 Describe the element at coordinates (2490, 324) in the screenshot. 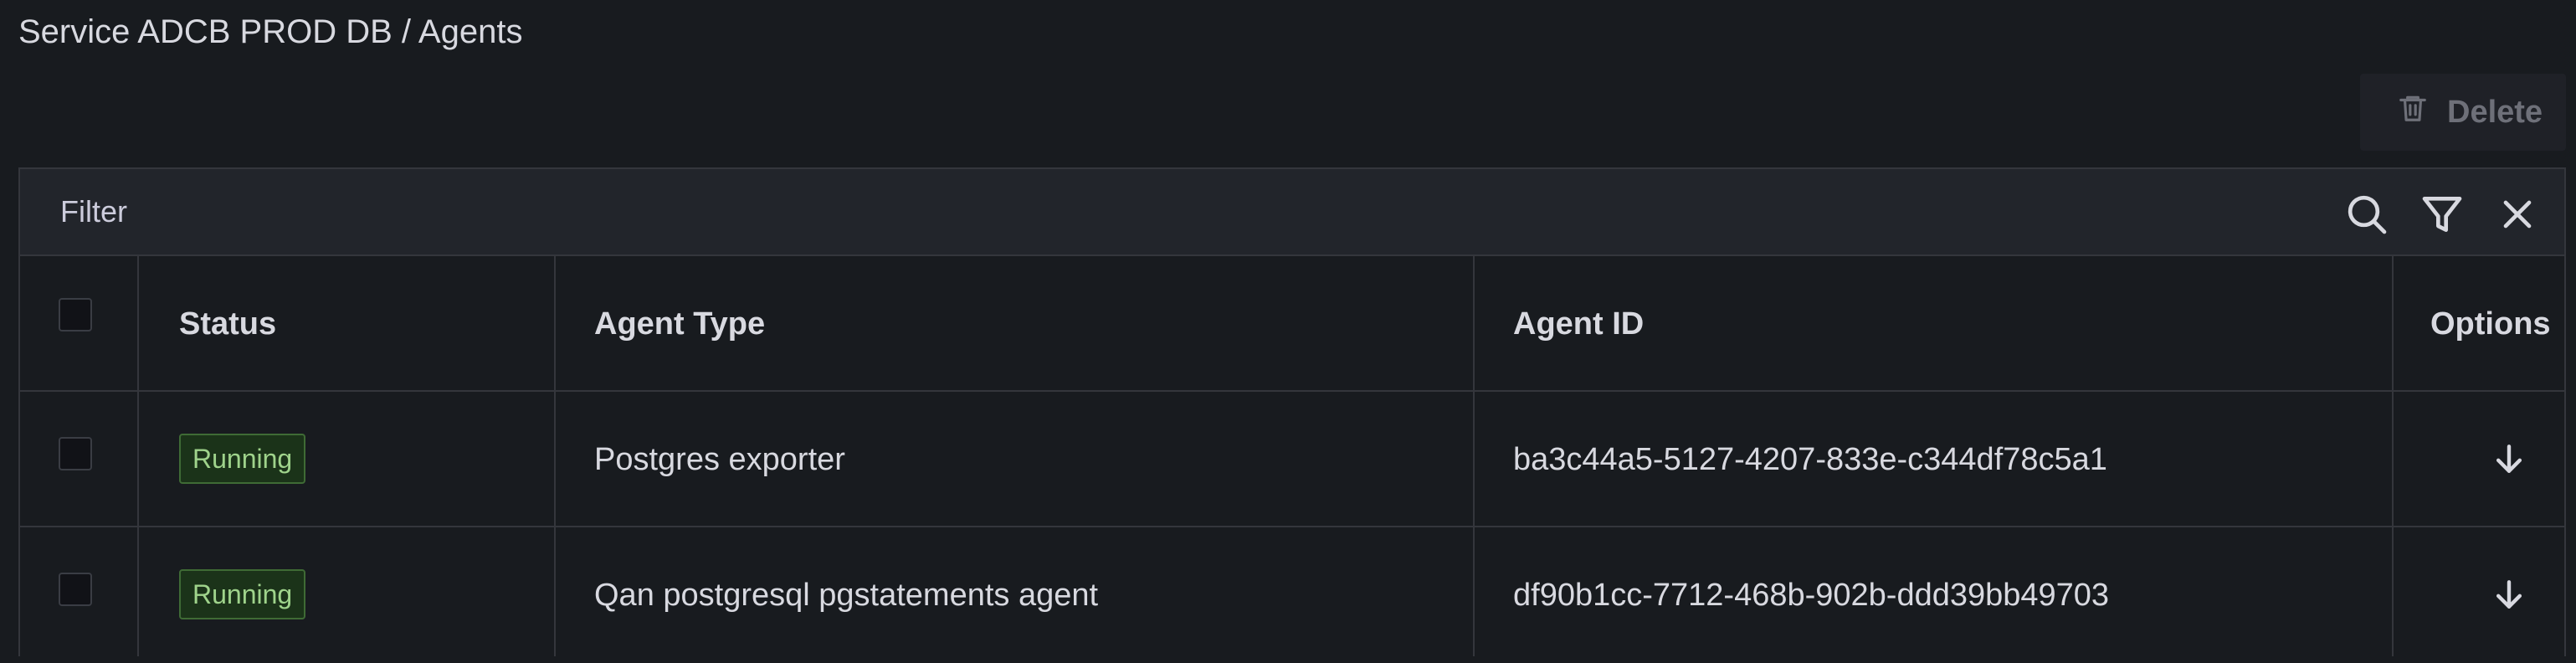

I see `column-header-options: Options` at that location.